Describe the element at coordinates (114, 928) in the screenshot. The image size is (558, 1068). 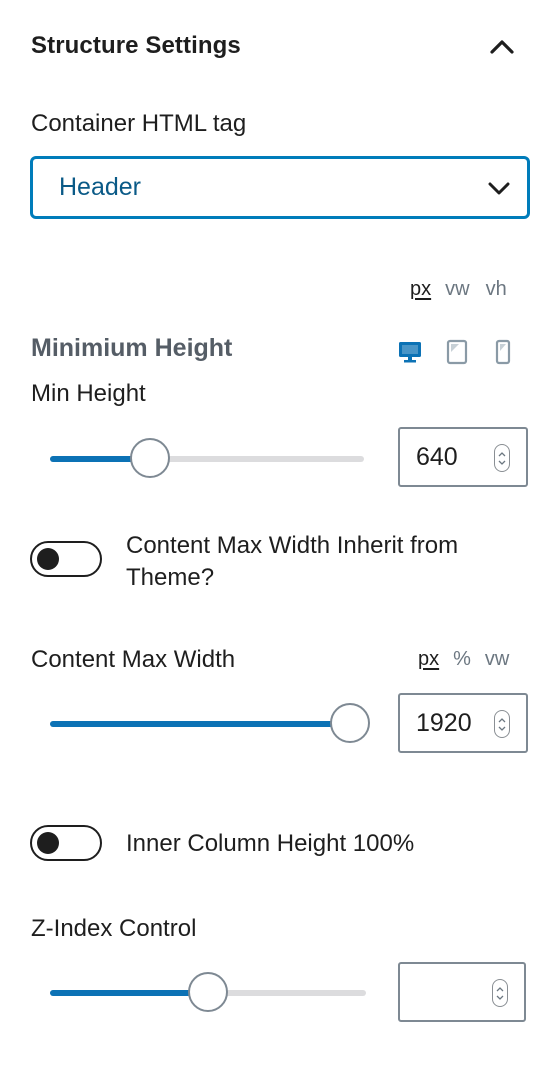
I see `z-index-label: Z-Index Control` at that location.